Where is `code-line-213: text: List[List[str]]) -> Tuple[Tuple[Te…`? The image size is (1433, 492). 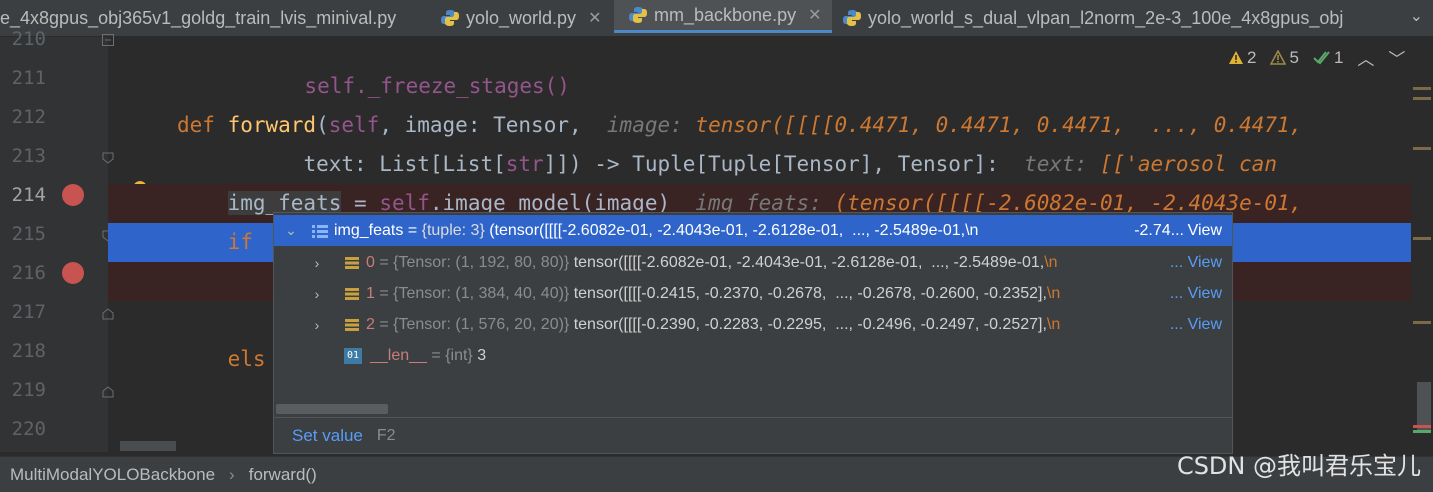 code-line-213: text: List[List[str]]) -> Tuple[Tuple[Te… is located at coordinates (770, 164).